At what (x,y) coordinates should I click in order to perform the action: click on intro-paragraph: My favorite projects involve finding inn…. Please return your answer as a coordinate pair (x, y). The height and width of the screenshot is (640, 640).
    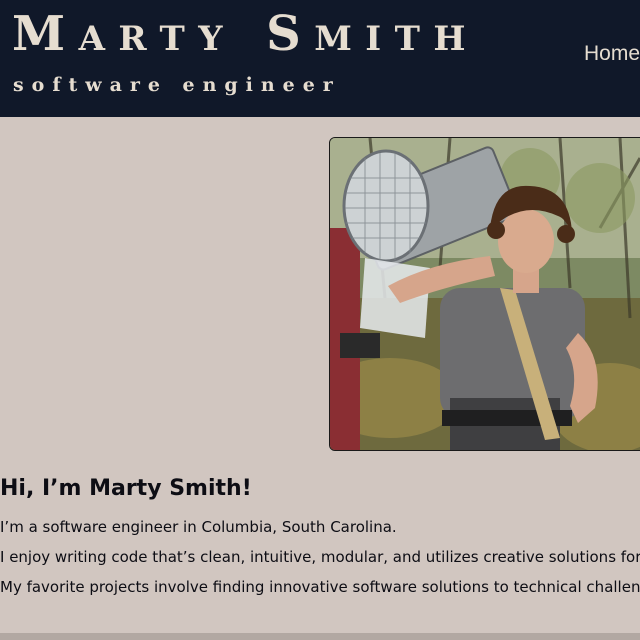
    Looking at the image, I should click on (320, 587).